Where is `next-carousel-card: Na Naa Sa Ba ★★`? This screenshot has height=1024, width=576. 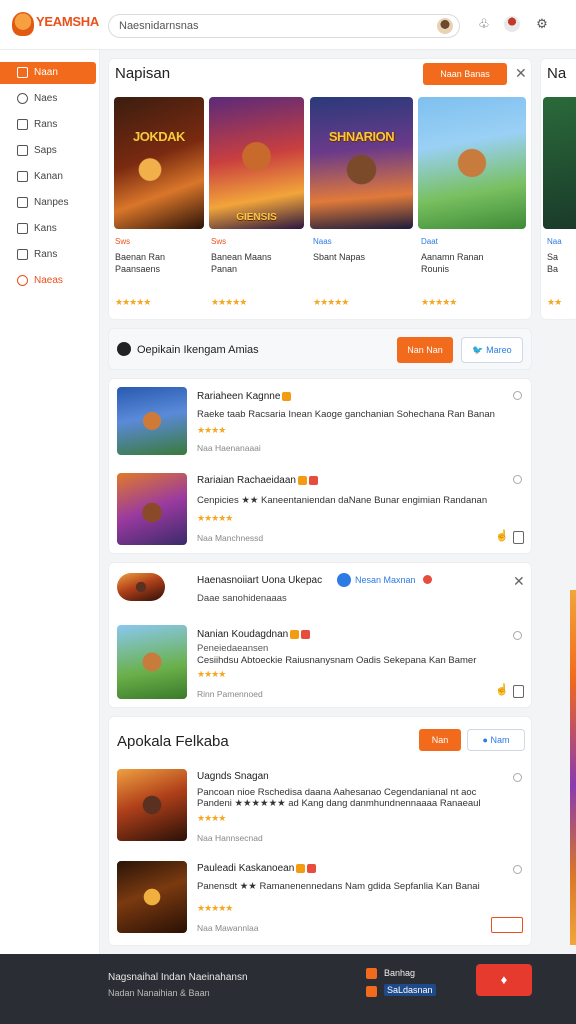
next-carousel-card: Na Naa Sa Ba ★★ is located at coordinates (558, 189).